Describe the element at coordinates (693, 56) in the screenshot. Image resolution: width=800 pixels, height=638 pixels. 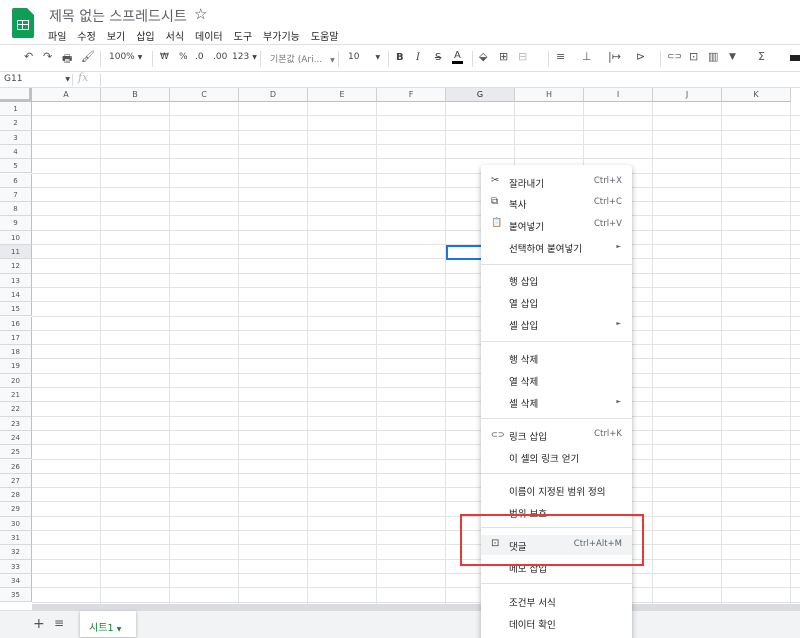
I see `insert-comment-icon: ⊡` at that location.